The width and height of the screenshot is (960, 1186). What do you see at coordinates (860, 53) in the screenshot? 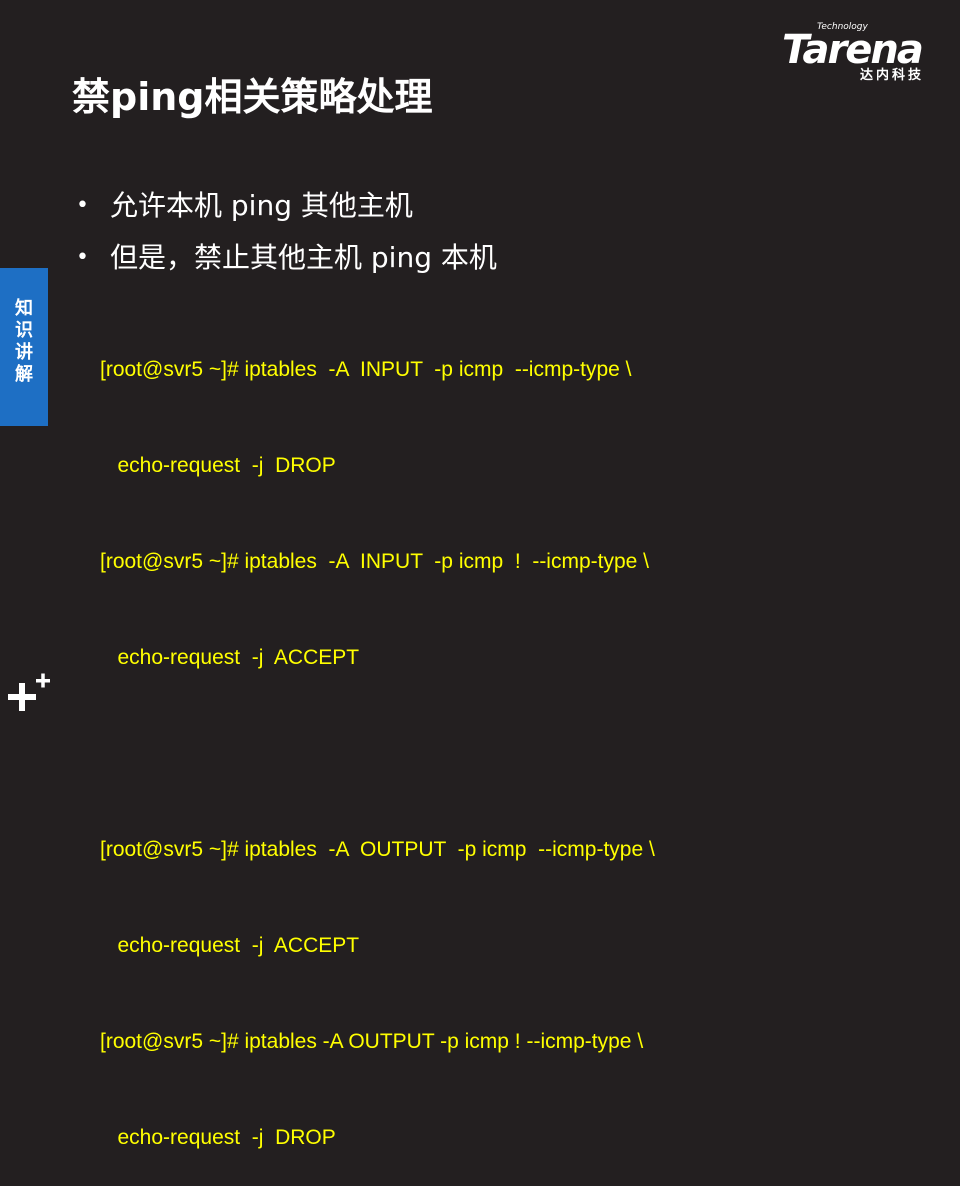
I see `tarena-logo: Technology Tarena 达内科技` at bounding box center [860, 53].